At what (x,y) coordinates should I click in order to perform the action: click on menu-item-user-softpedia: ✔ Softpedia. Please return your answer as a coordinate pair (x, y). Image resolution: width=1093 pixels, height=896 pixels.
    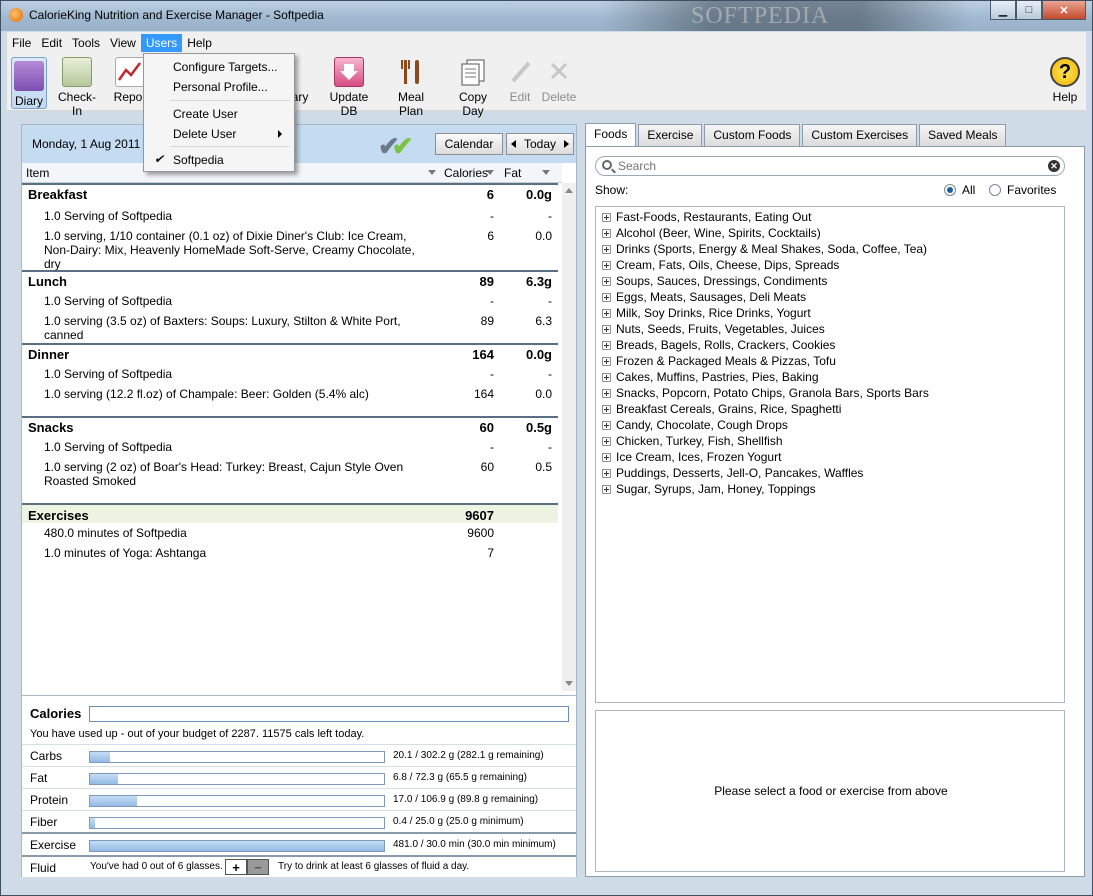
    Looking at the image, I should click on (219, 160).